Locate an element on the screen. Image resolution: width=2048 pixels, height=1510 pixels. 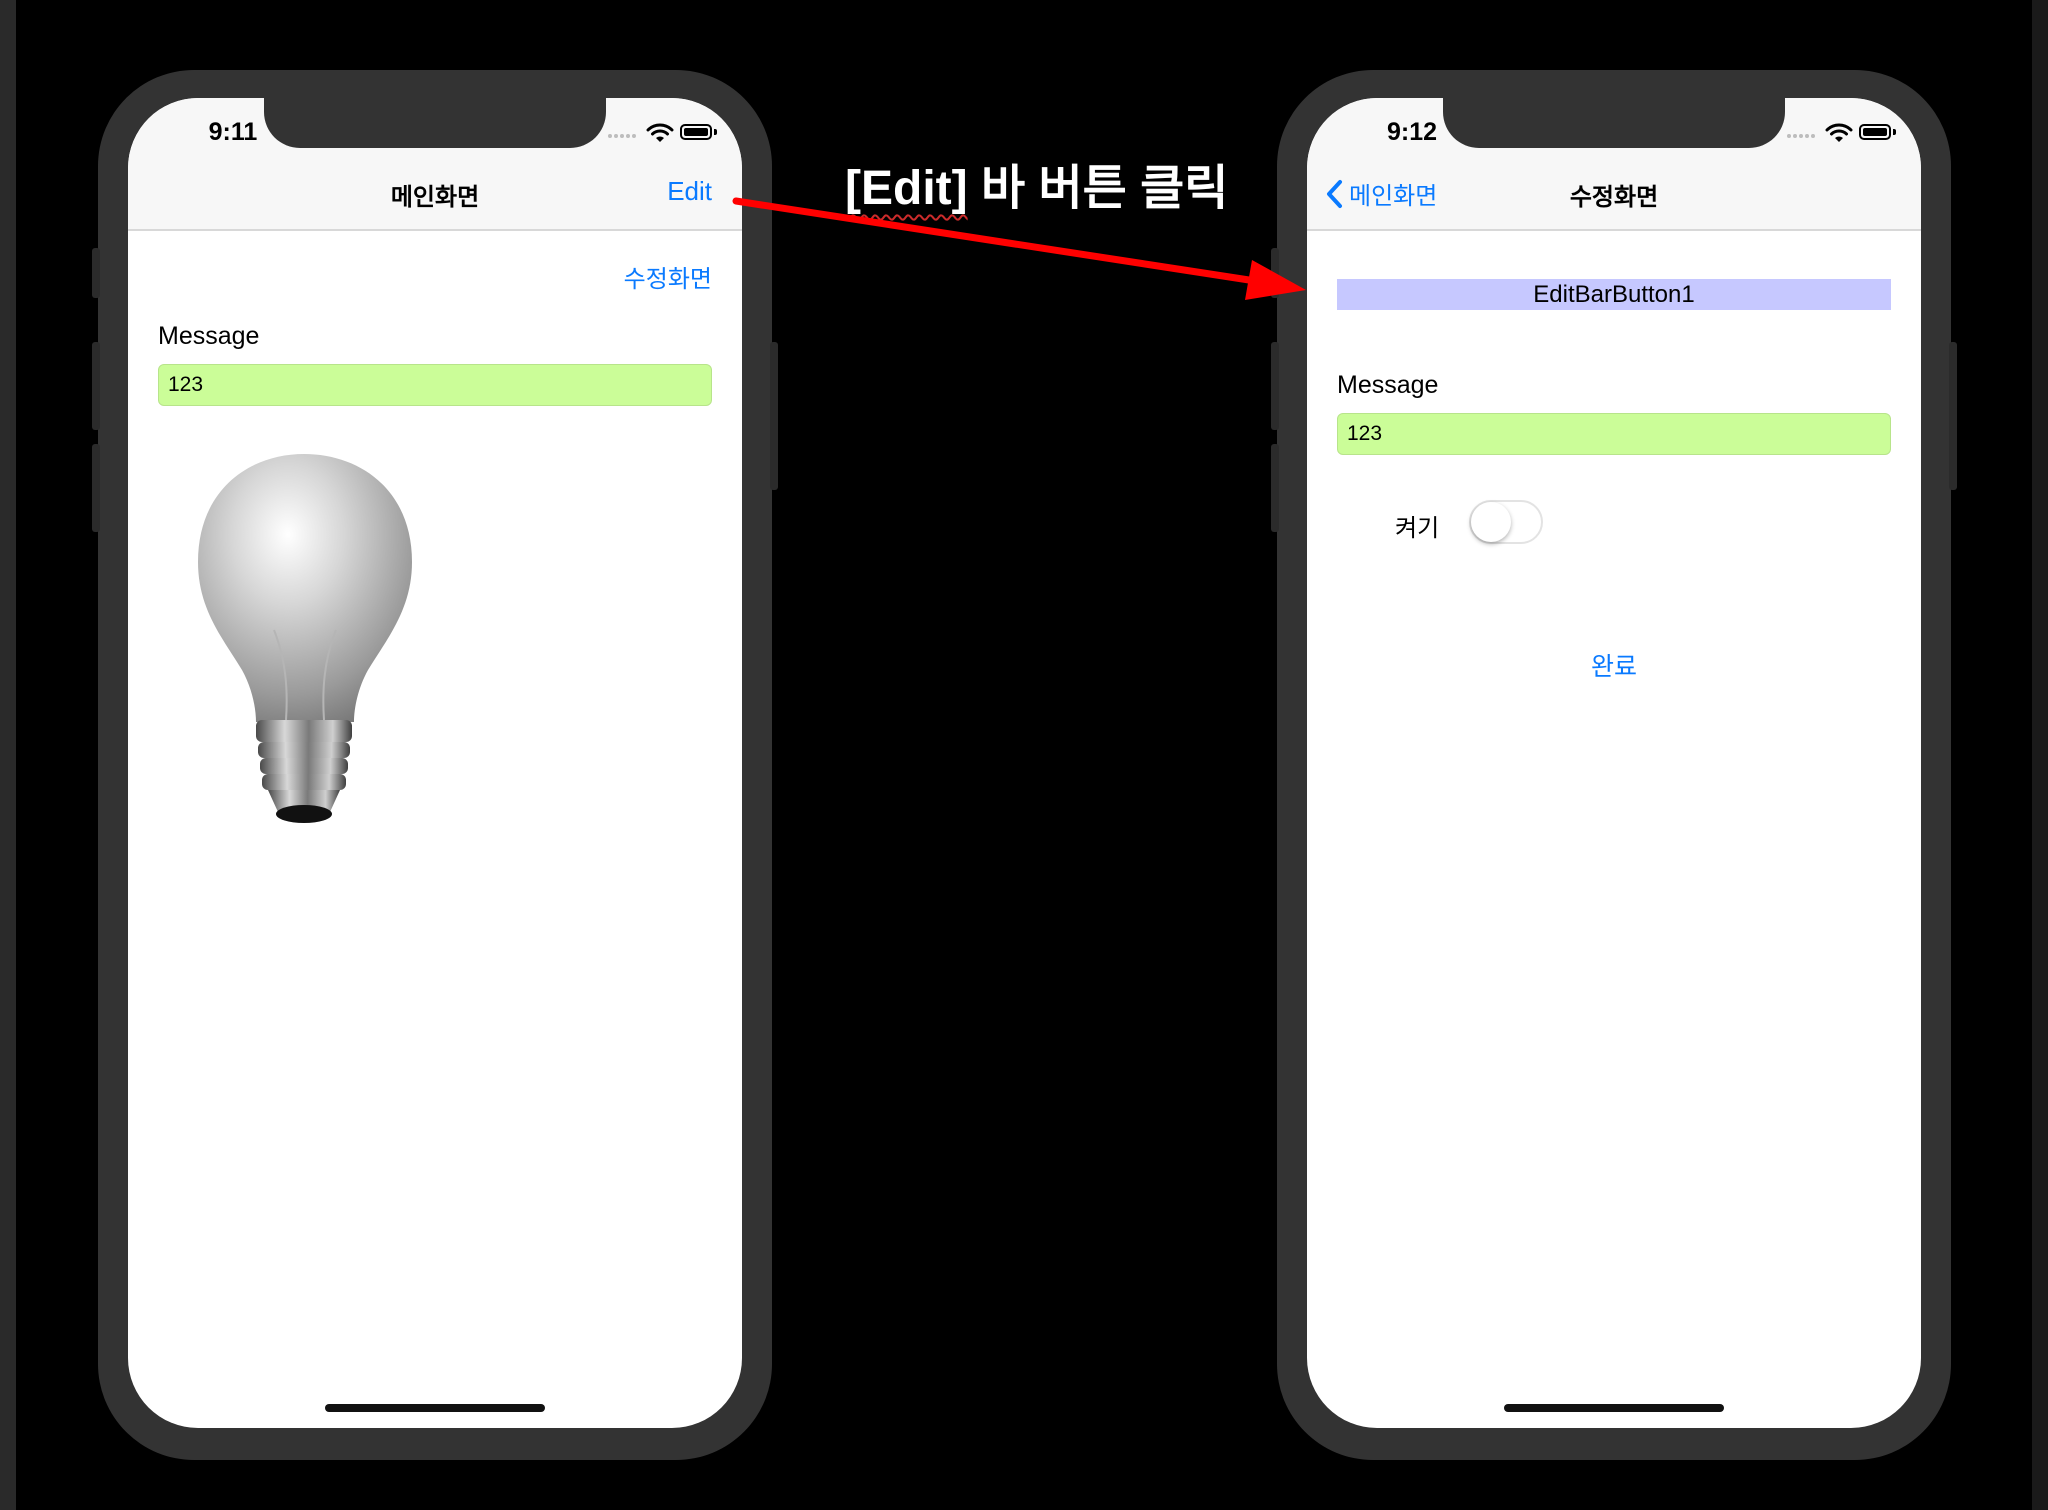
edit-bar-button: Edit is located at coordinates (689, 191).